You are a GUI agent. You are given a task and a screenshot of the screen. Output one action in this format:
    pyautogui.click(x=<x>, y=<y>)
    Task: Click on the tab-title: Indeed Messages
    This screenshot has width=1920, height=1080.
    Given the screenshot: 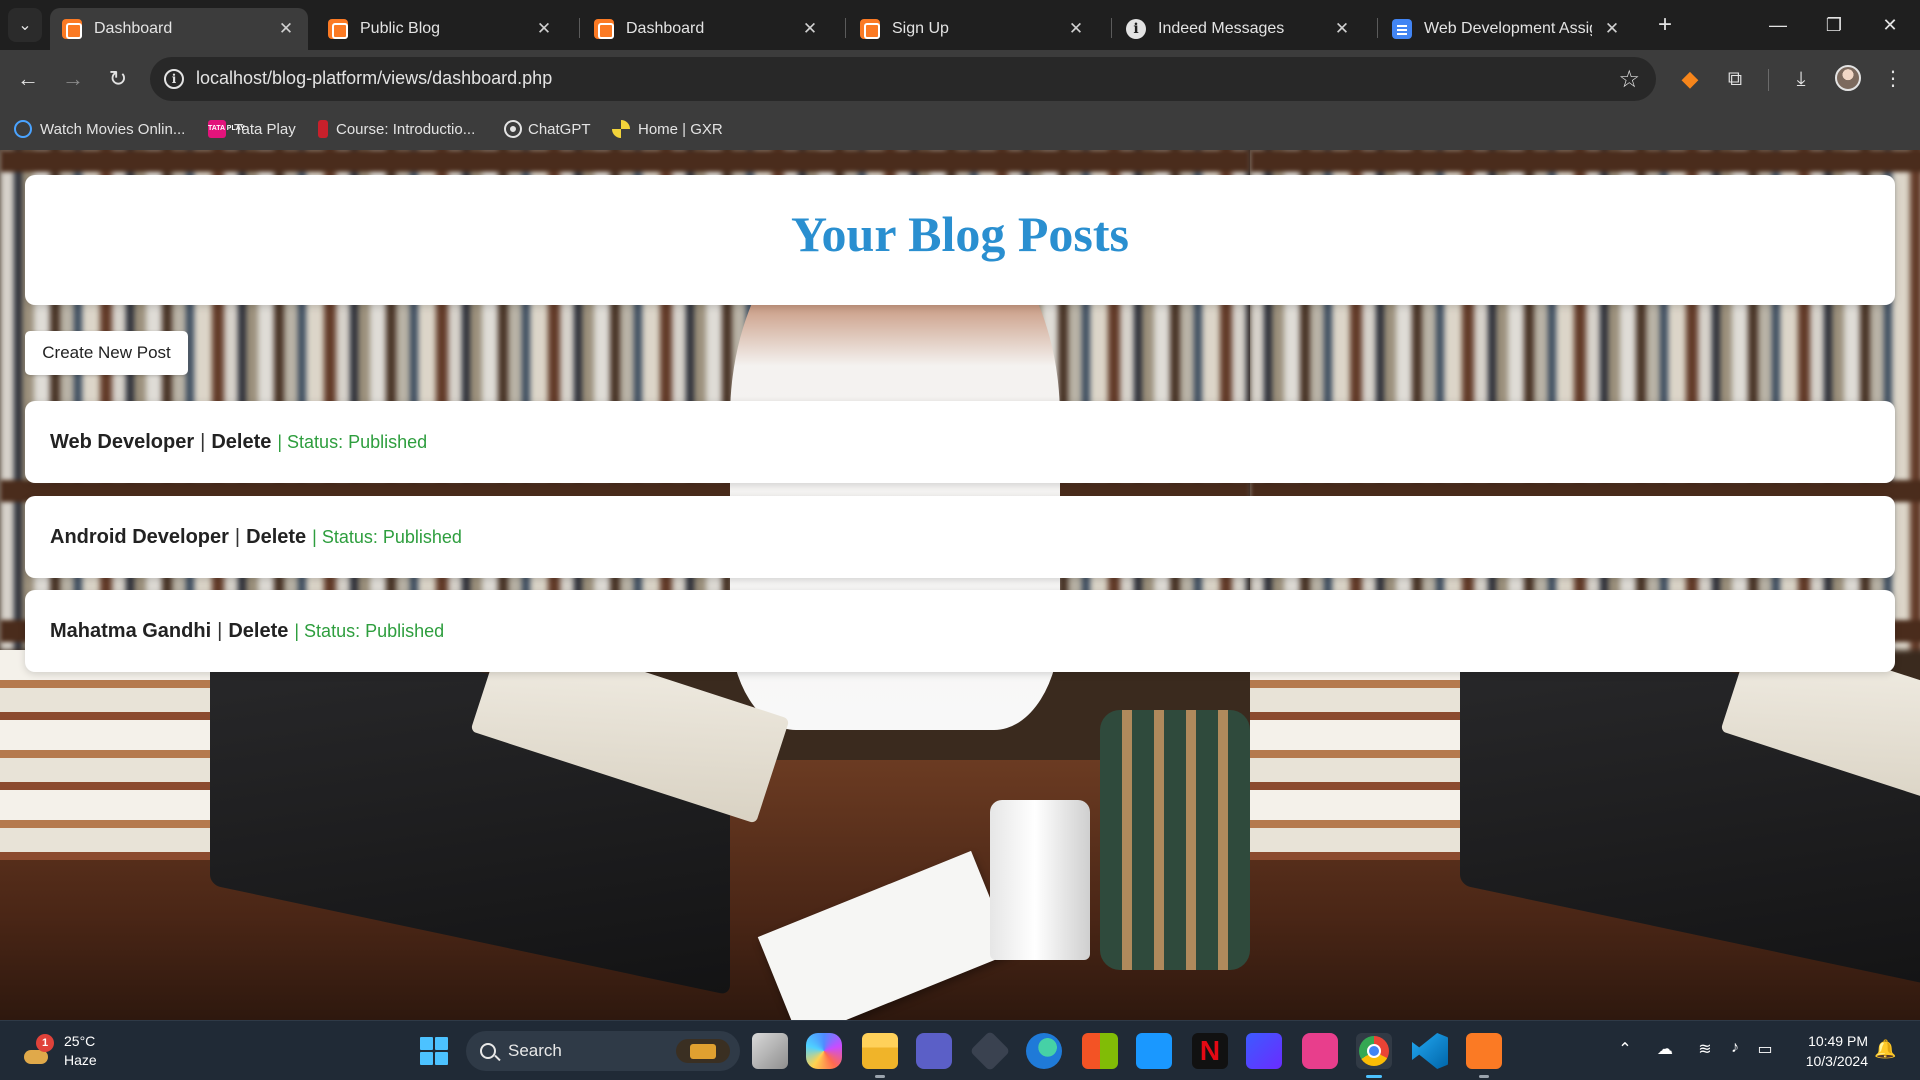 What is the action you would take?
    pyautogui.click(x=1221, y=28)
    